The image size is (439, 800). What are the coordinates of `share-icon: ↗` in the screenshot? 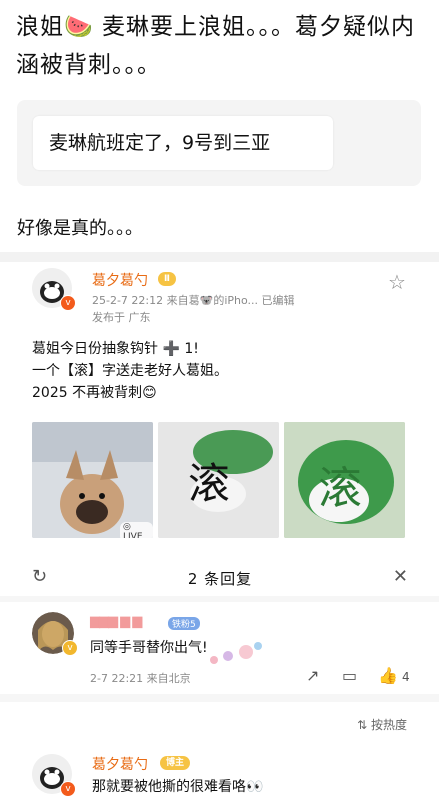 It's located at (312, 675).